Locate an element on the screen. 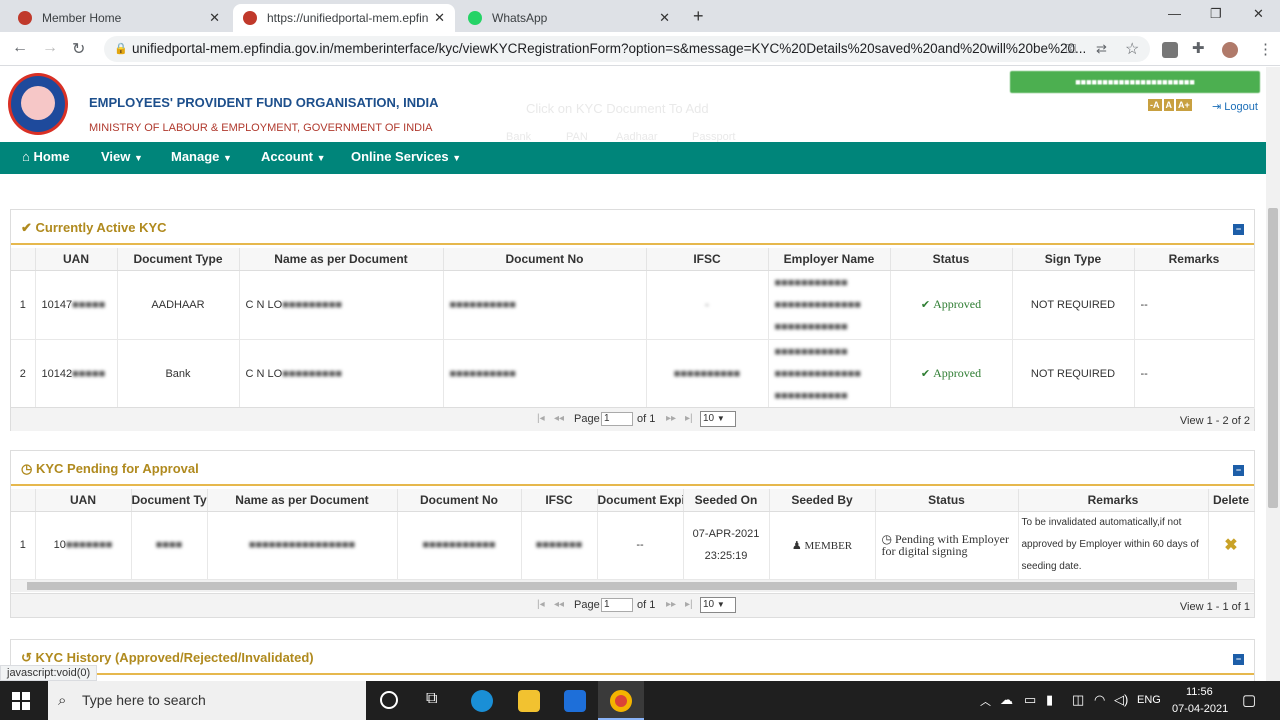 This screenshot has width=1280, height=720. puzzle-icon: ✚ is located at coordinates (1198, 48).